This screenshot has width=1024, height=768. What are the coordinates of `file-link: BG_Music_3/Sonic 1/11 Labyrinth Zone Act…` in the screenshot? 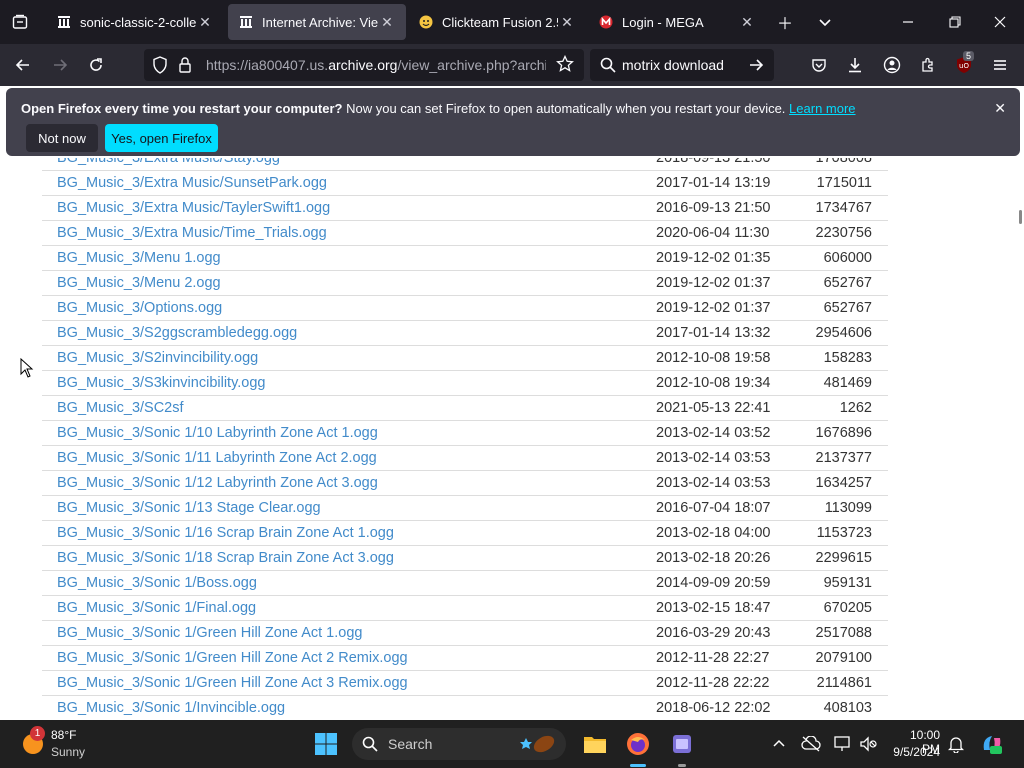 It's located at (217, 458).